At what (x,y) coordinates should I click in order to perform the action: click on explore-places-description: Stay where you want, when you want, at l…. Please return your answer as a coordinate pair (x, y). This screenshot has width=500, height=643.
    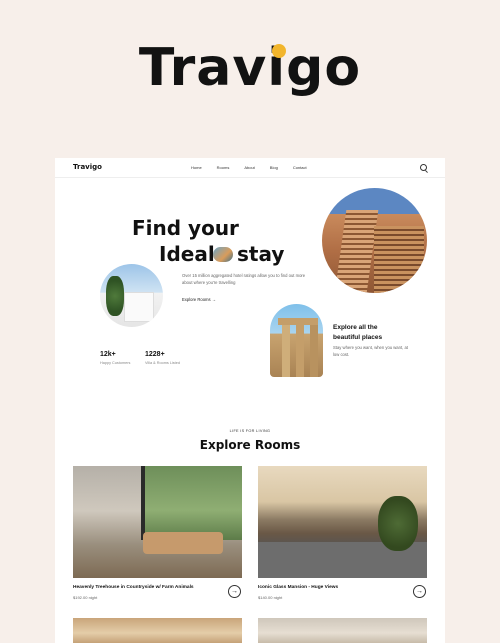
    Looking at the image, I should click on (370, 351).